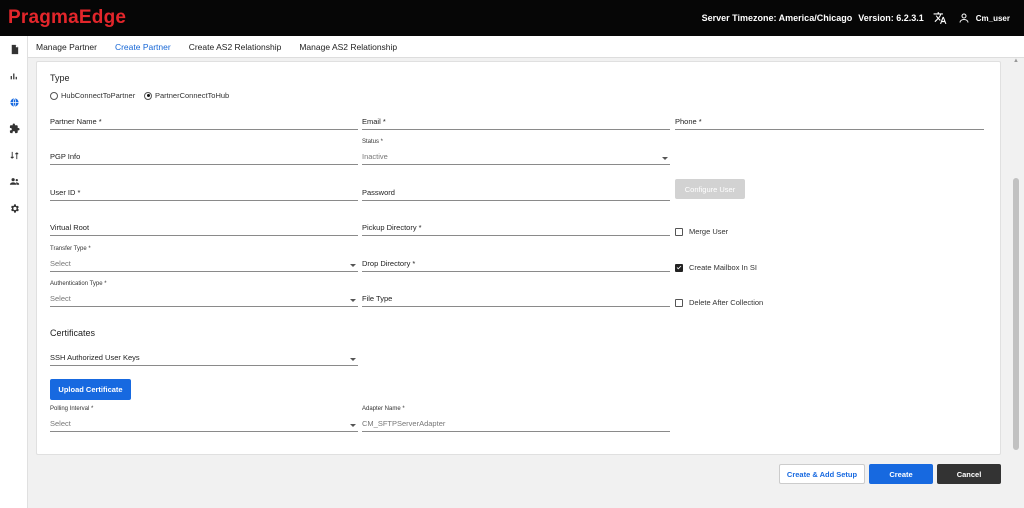 This screenshot has width=1024, height=508. Describe the element at coordinates (72, 409) in the screenshot. I see `polling-interval-label: Polling Interval *` at that location.